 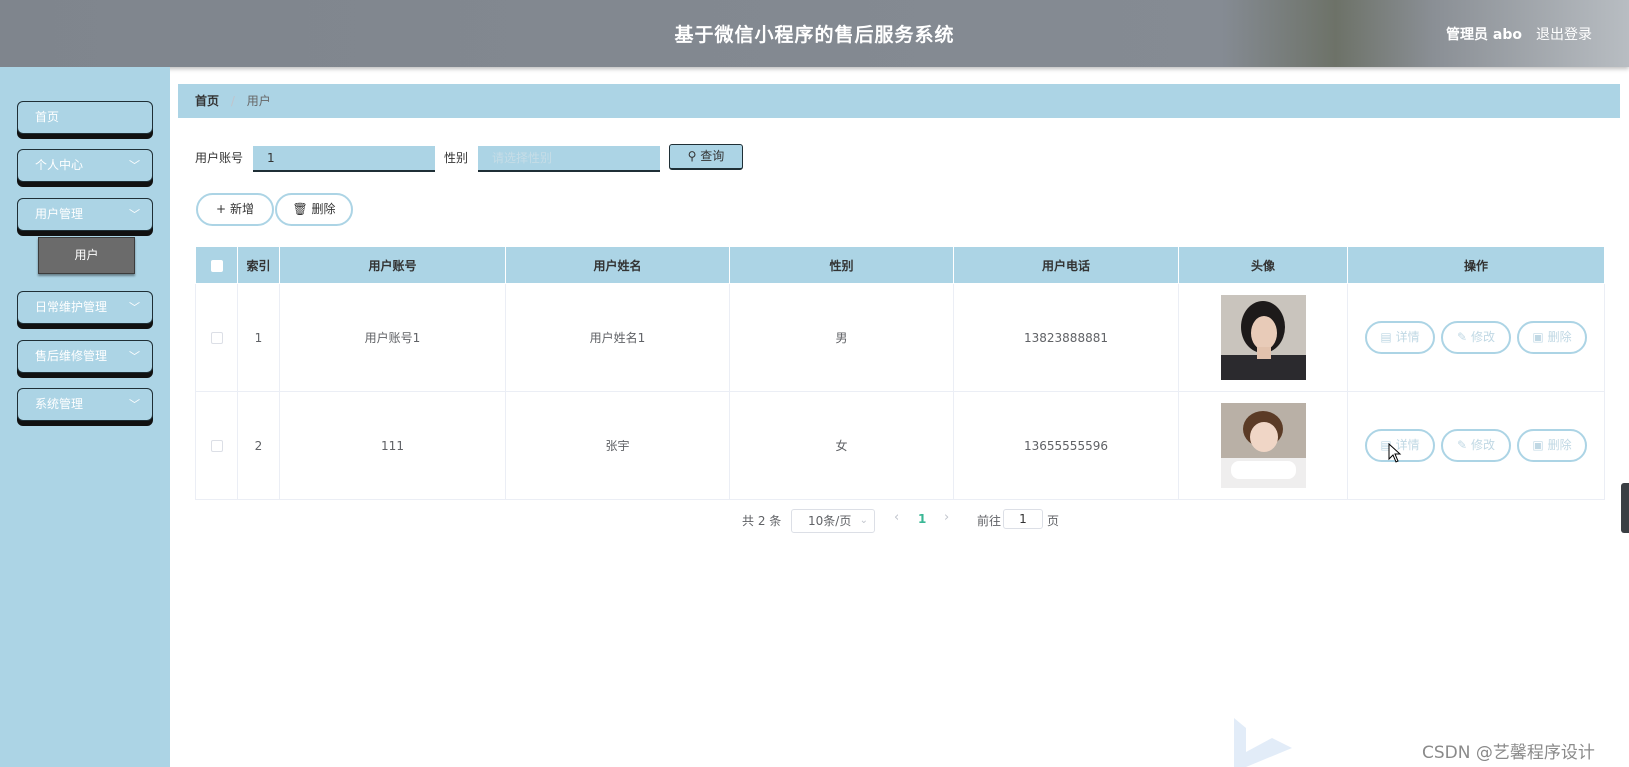 I want to click on row-phone: 13823888881, so click(x=1066, y=337).